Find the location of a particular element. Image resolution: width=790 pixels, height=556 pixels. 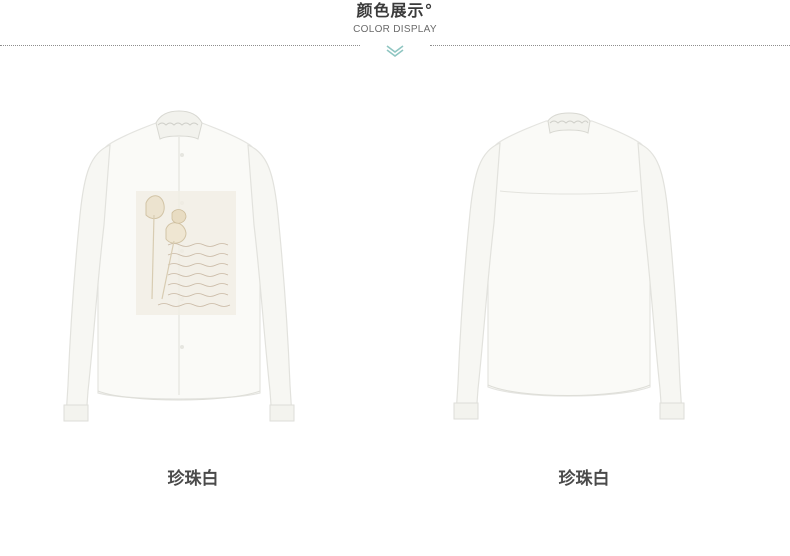

double-chevron-down-icon is located at coordinates (395, 51).